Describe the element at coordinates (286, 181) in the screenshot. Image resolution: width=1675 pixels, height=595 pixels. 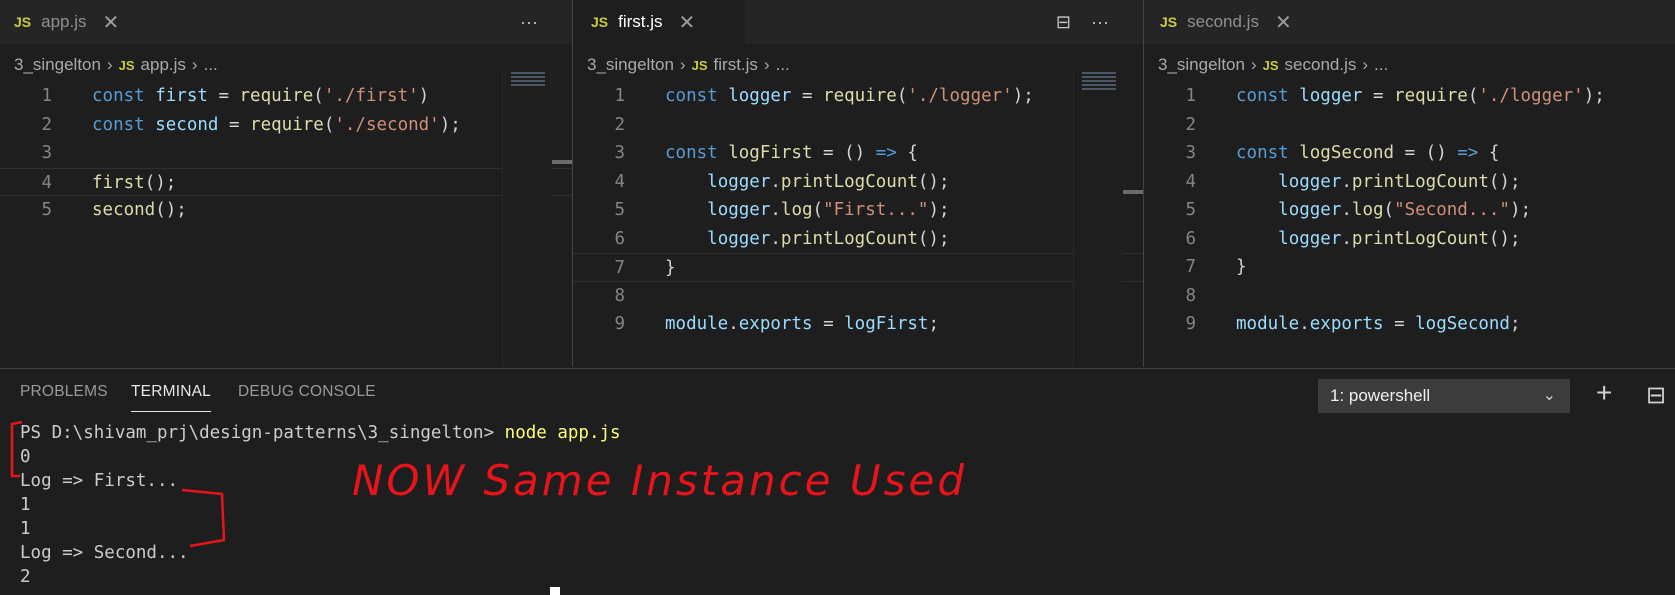
I see `code-line: 4 first();` at that location.